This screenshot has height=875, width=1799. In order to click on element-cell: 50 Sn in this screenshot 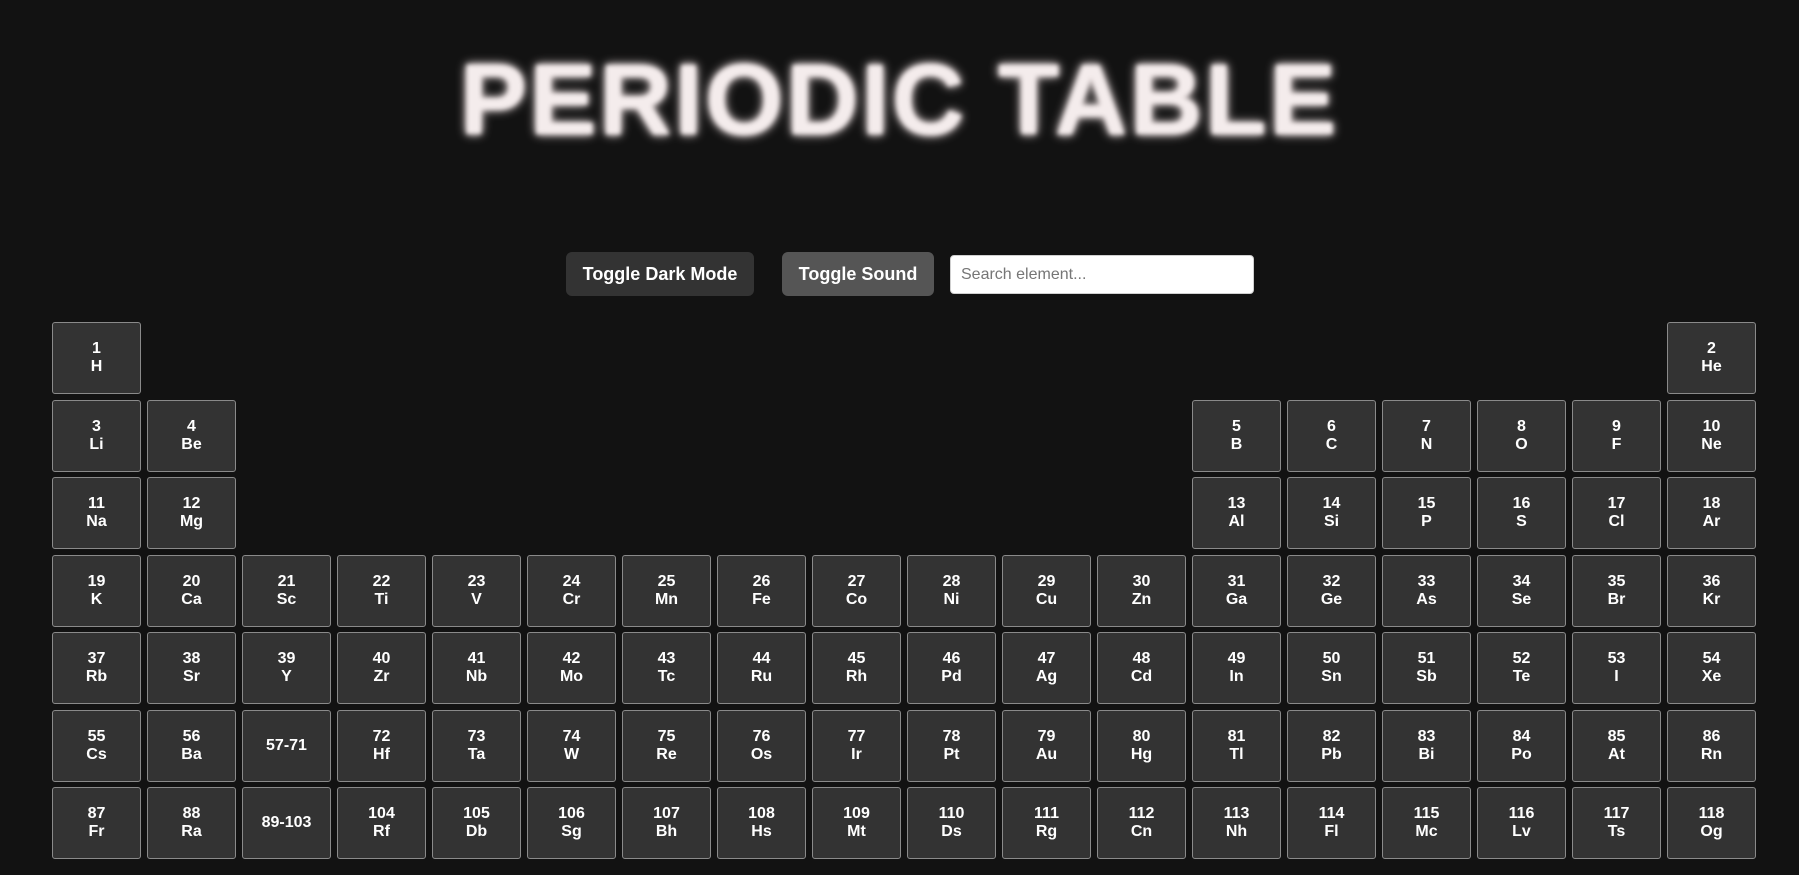, I will do `click(1331, 668)`.